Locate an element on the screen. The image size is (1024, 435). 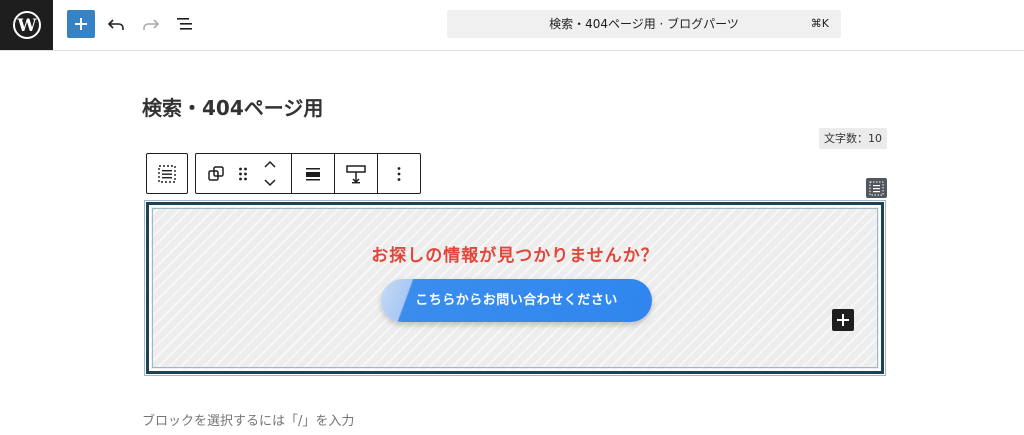
select-parent-button is located at coordinates (167, 173).